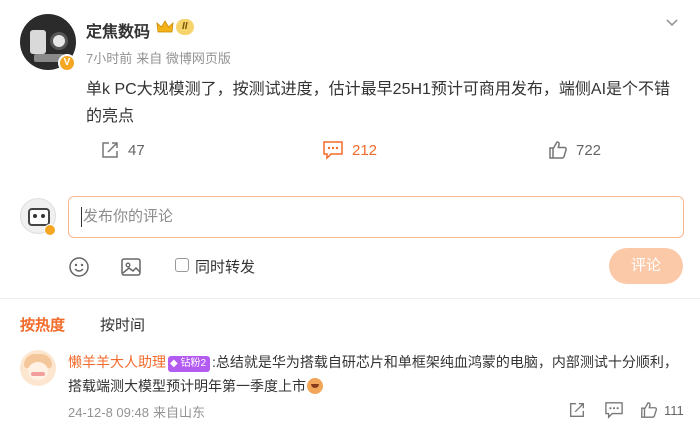 This screenshot has width=700, height=427. I want to click on image-icon, so click(131, 267).